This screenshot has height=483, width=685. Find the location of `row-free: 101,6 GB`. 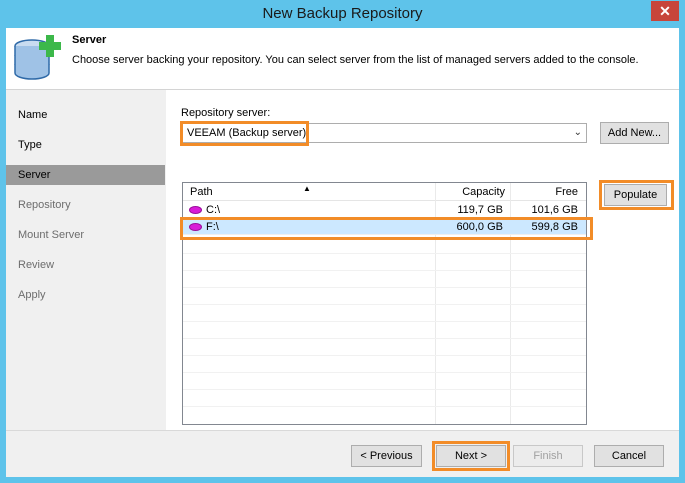

row-free: 101,6 GB is located at coordinates (554, 210).